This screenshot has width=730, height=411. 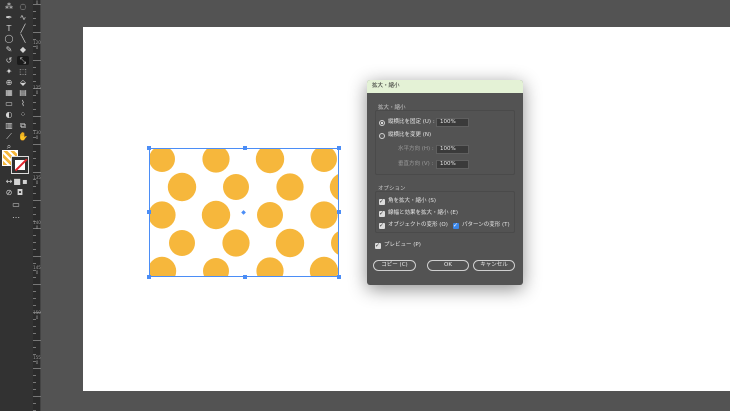 I want to click on uniform-scale-field: 100%, so click(x=452, y=122).